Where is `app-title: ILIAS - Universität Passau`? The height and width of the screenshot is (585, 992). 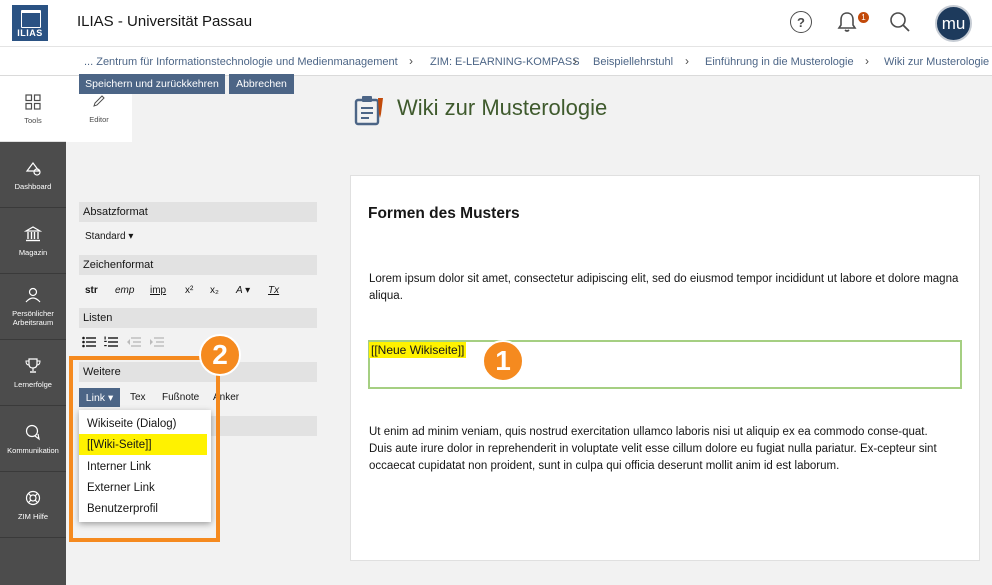
app-title: ILIAS - Universität Passau is located at coordinates (165, 21).